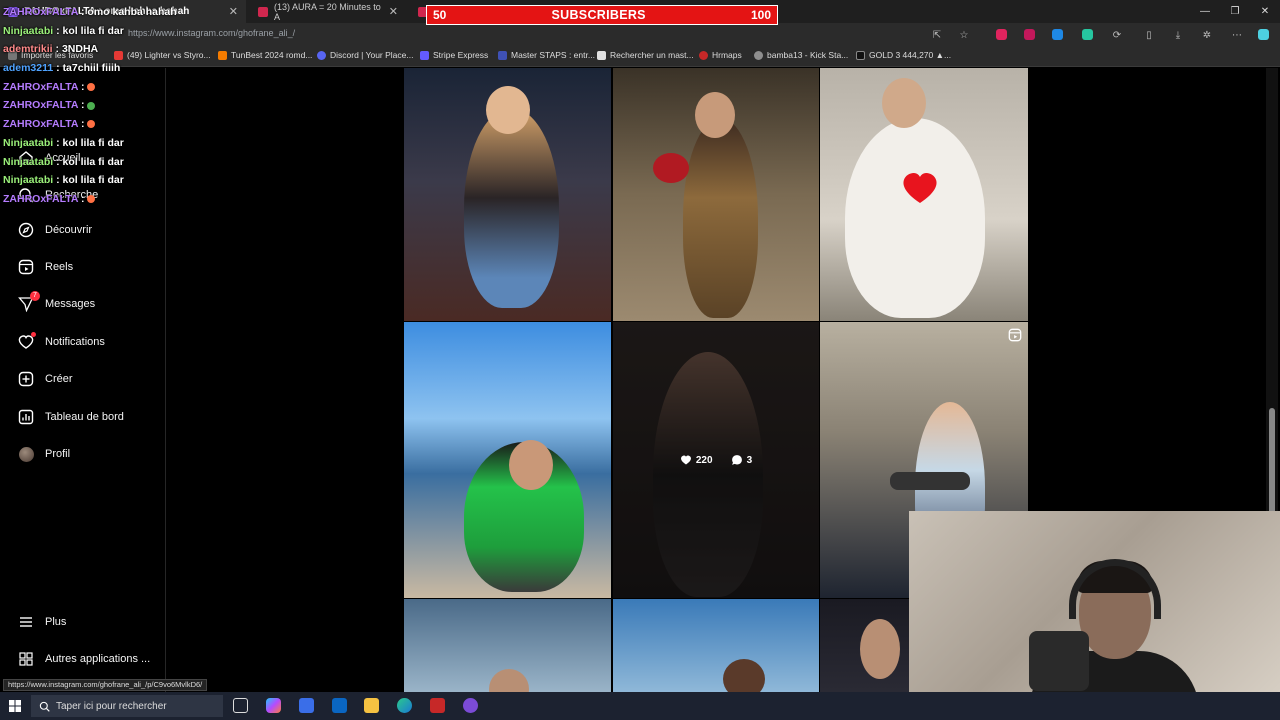  Describe the element at coordinates (71, 417) in the screenshot. I see `sidebar-item-dashboard: Tableau de bord` at that location.